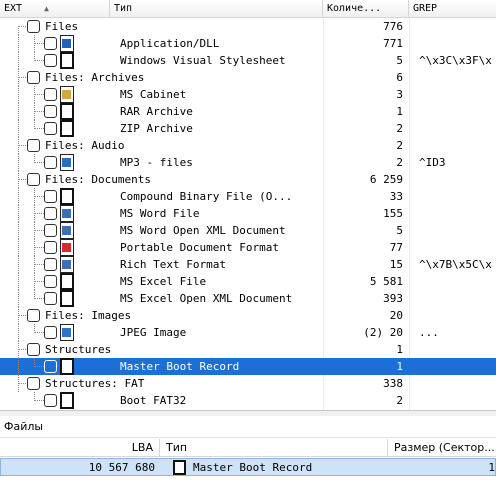  Describe the element at coordinates (156, 162) in the screenshot. I see `row-label: MP3 - files` at that location.